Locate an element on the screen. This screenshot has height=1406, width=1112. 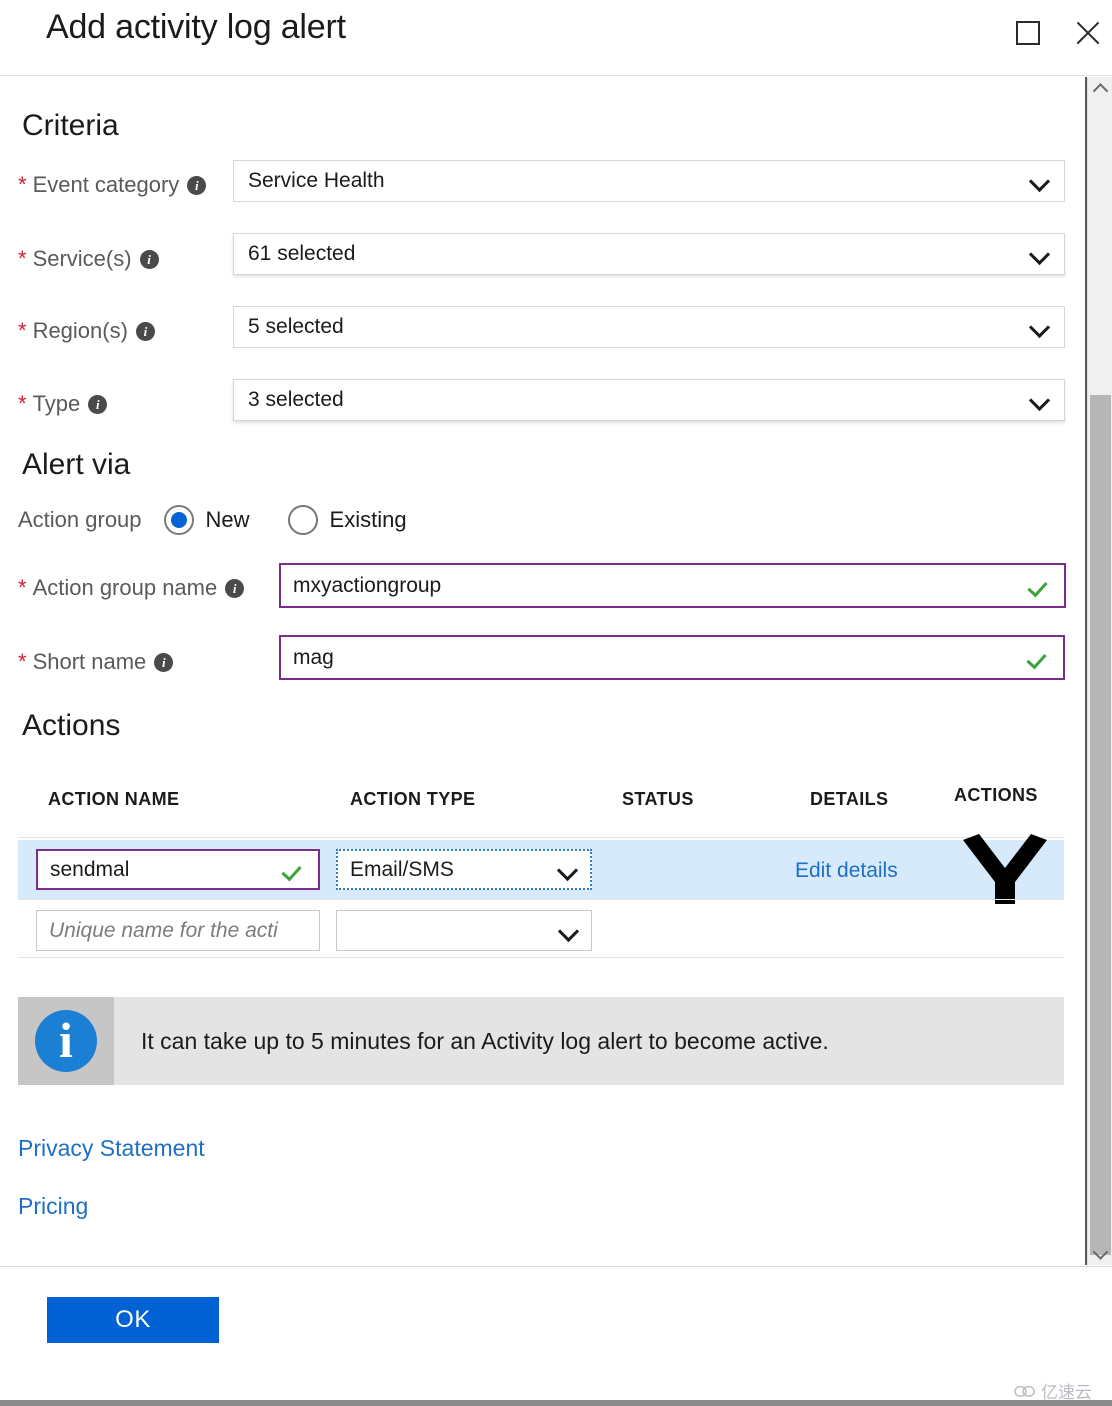
info-circle-icon: i is located at coordinates (66, 1041).